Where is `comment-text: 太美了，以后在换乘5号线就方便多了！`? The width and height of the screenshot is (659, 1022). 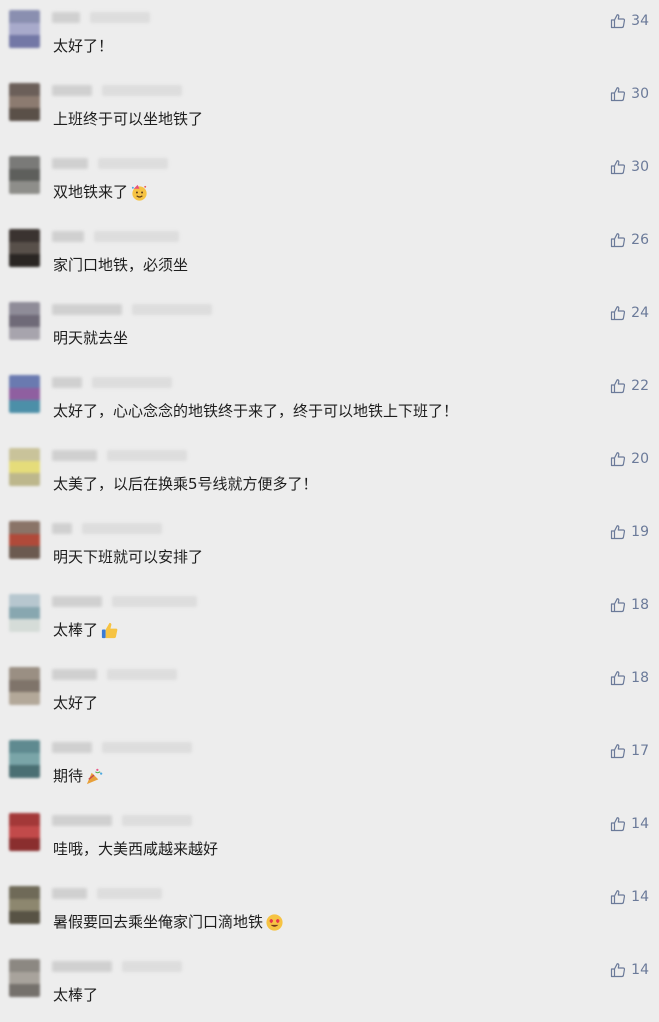
comment-text: 太美了，以后在换乘5号线就方便多了！ is located at coordinates (185, 484).